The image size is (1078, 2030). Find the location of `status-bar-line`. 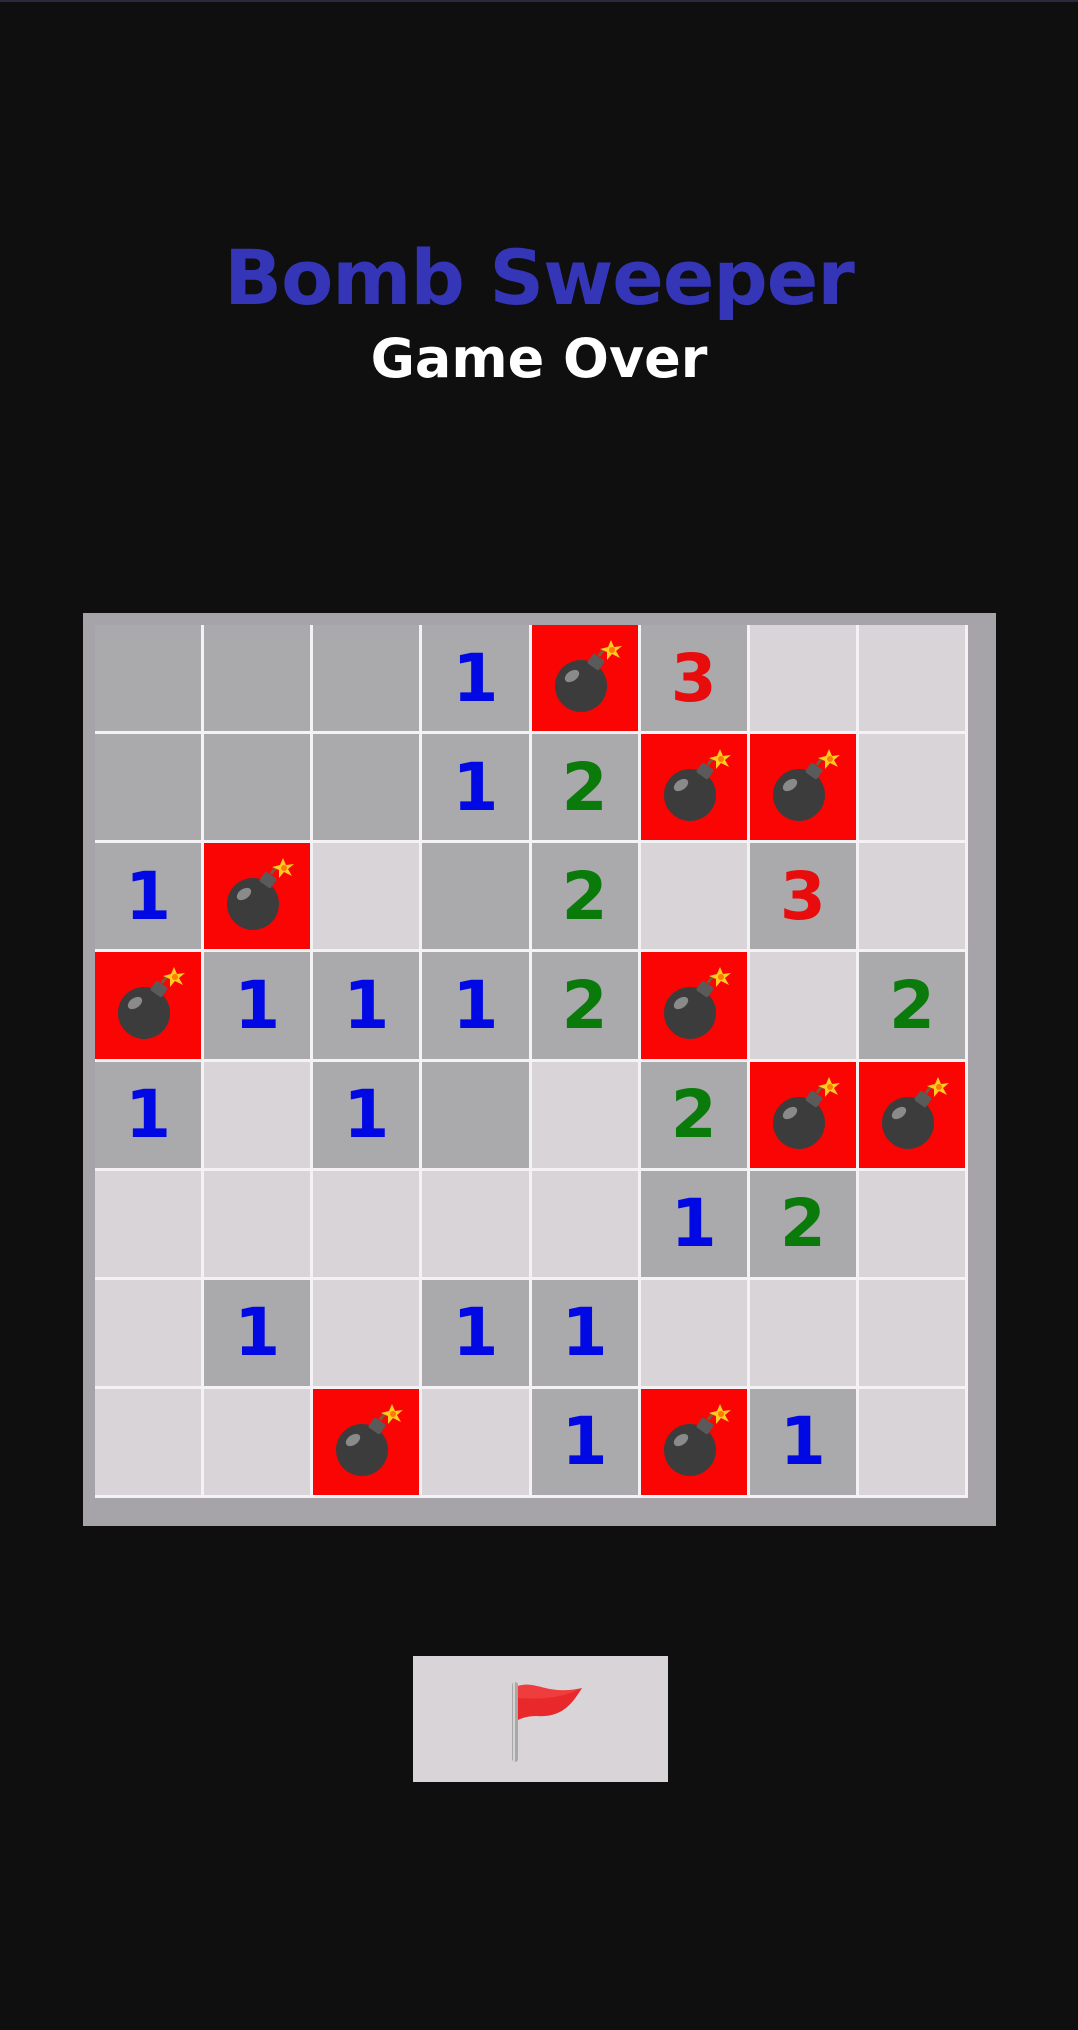

status-bar-line is located at coordinates (539, 1).